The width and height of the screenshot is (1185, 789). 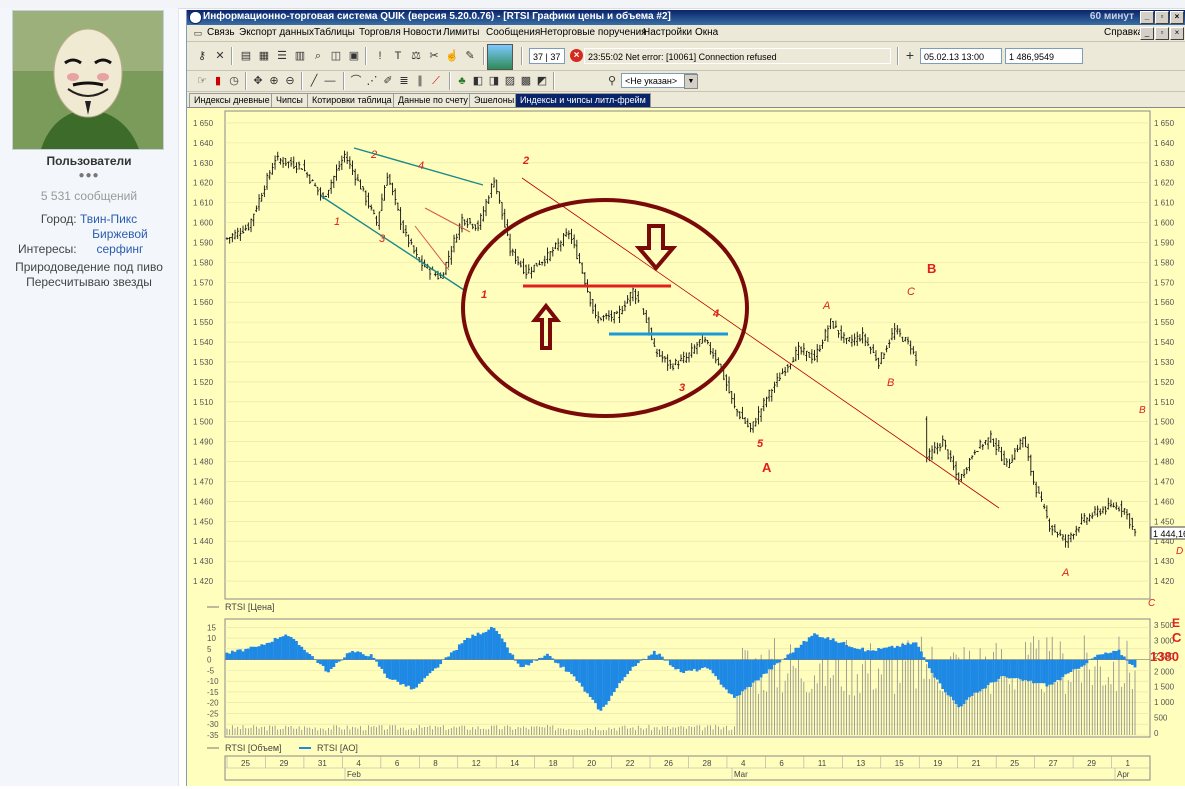 I want to click on menu-item-windows: Окна, so click(x=706, y=32).